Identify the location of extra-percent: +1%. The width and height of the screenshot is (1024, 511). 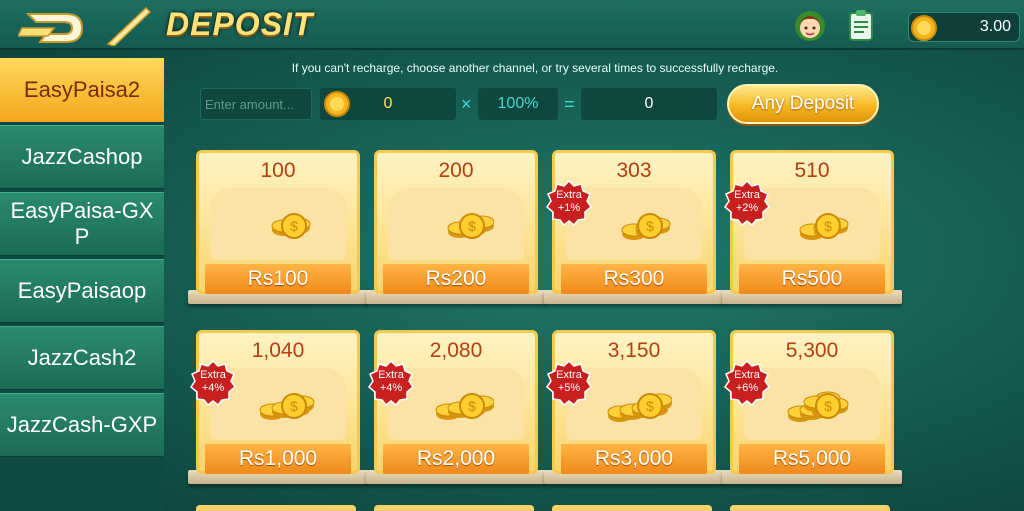
(569, 208).